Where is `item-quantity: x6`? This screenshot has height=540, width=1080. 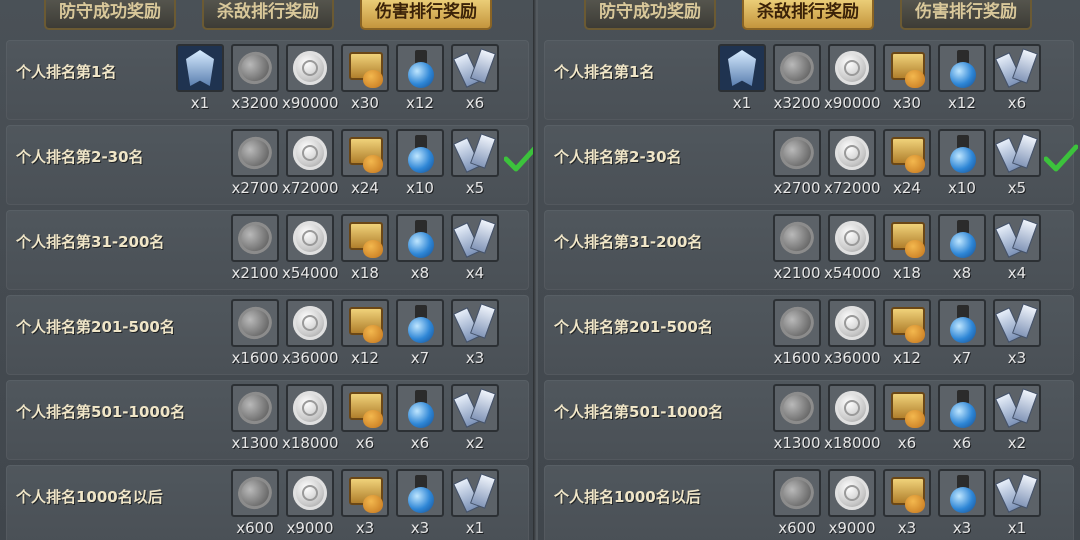 item-quantity: x6 is located at coordinates (907, 443).